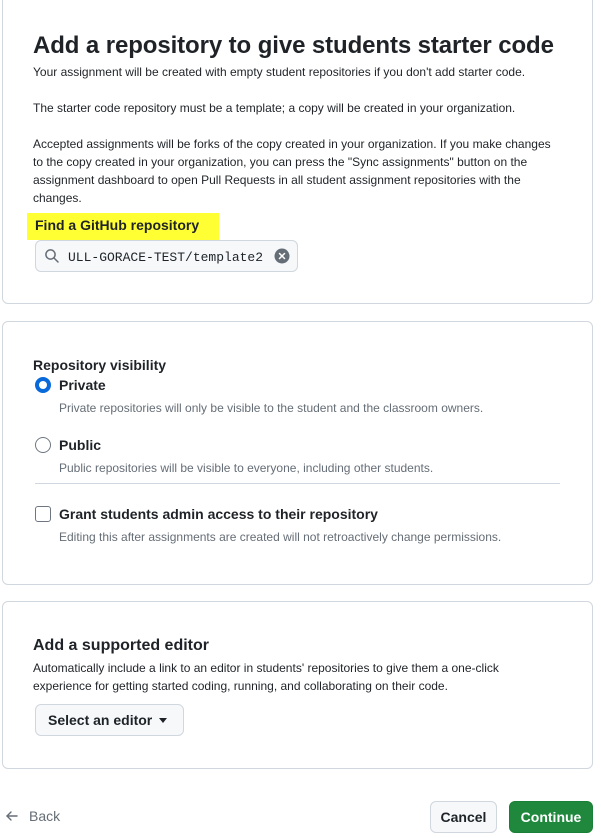 Image resolution: width=601 pixels, height=838 pixels. Describe the element at coordinates (100, 365) in the screenshot. I see `repository-visibility-label: Repository visibility` at that location.